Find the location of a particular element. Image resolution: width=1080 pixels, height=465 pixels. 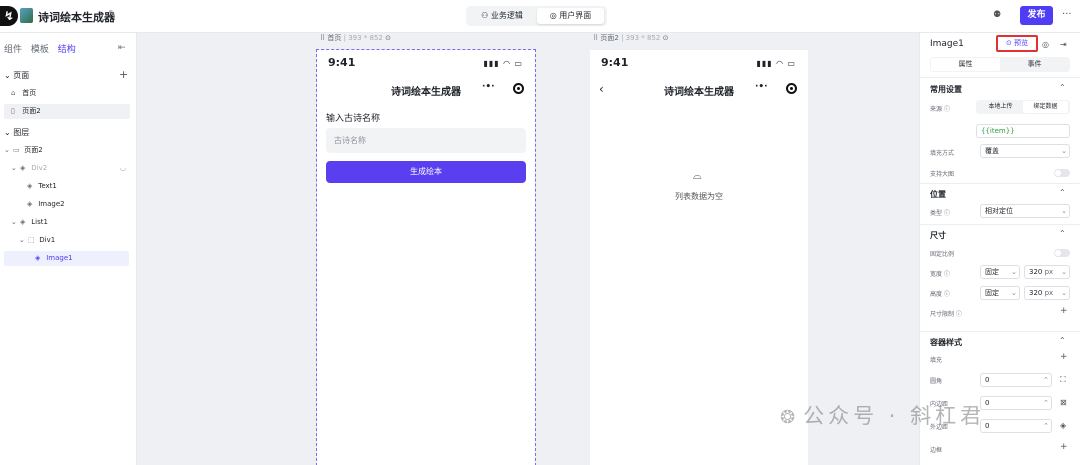

padding-input: 0 ⌃ is located at coordinates (1016, 403).